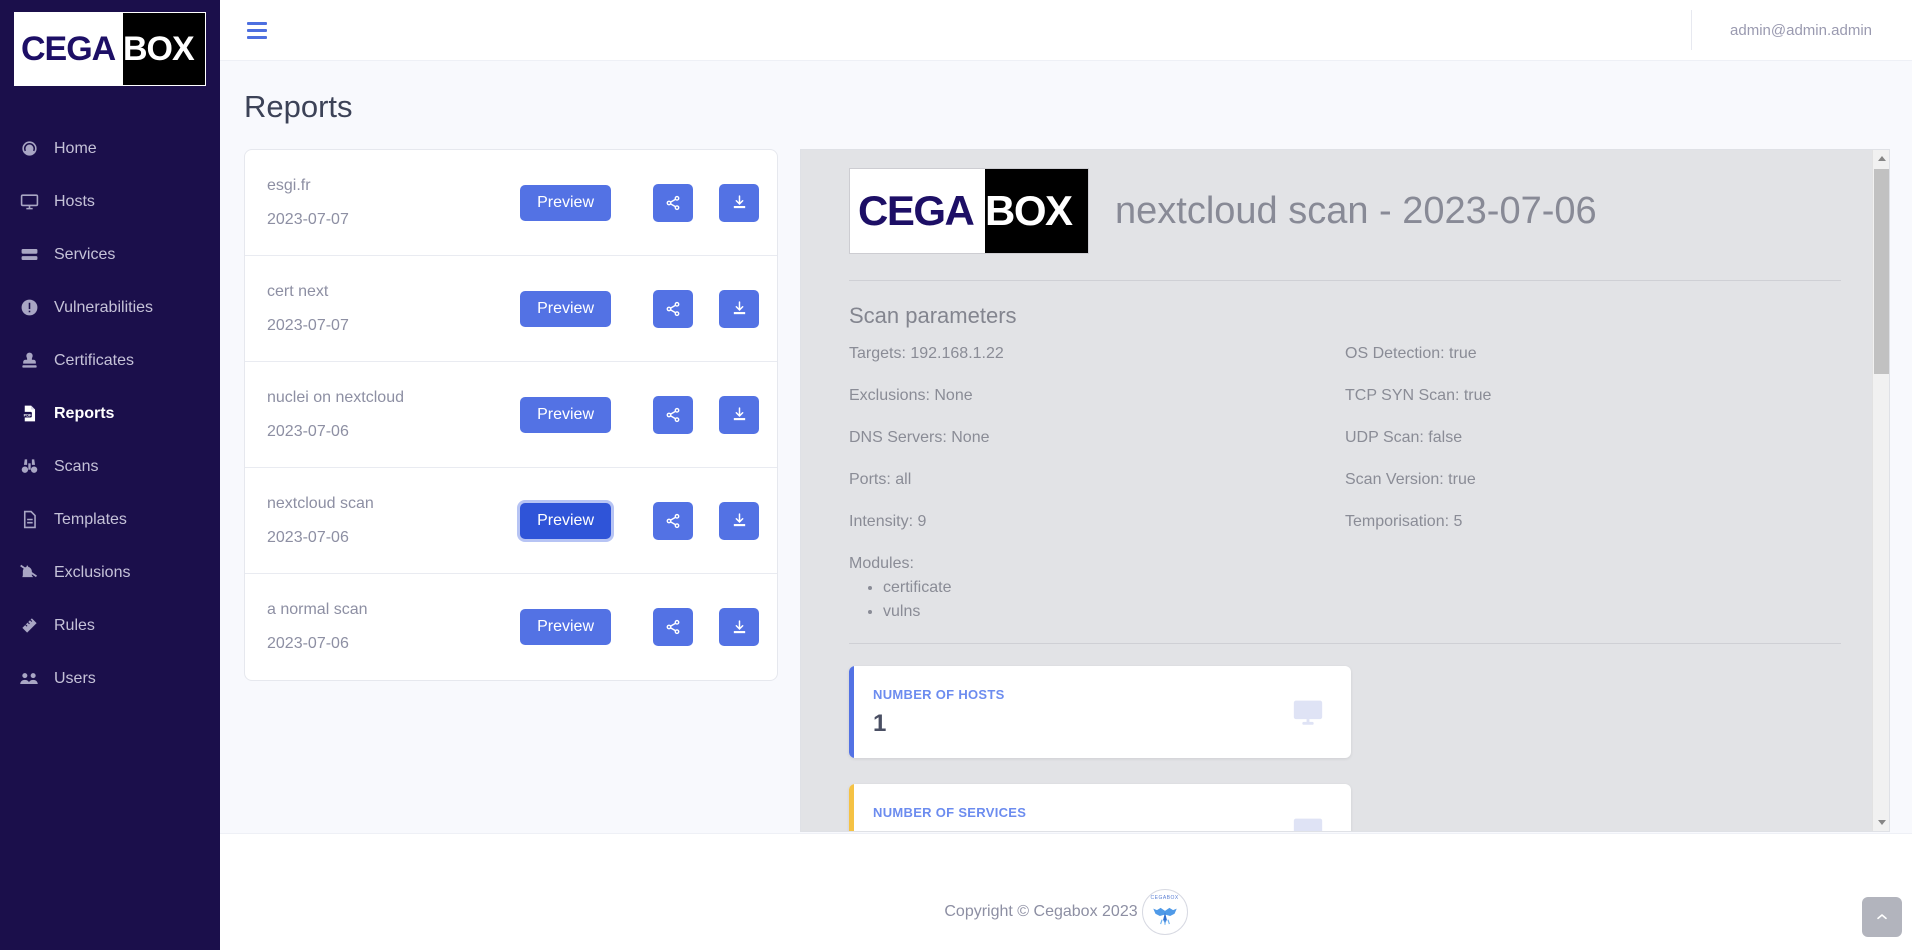 The image size is (1912, 950). What do you see at coordinates (1100, 712) in the screenshot?
I see `stat-card-hosts: NUMBER OF HOSTS 1` at bounding box center [1100, 712].